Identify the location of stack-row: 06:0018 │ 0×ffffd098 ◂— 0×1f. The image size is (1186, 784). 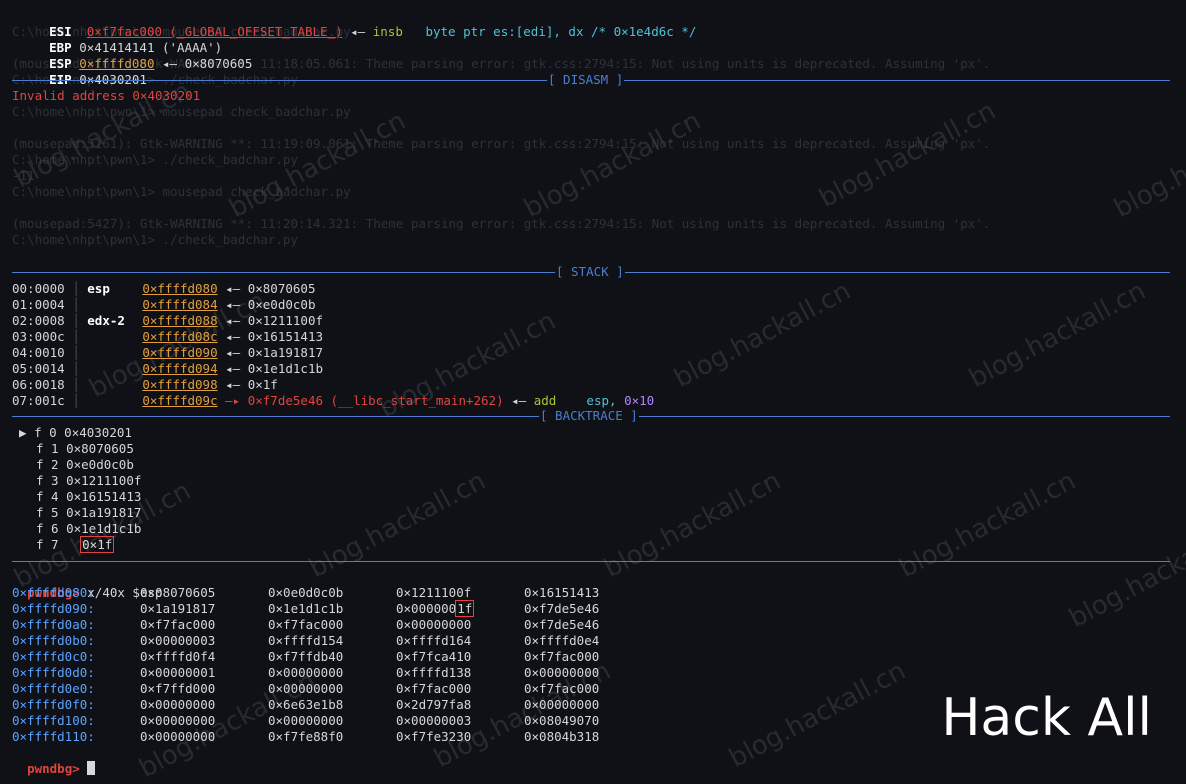
(145, 384).